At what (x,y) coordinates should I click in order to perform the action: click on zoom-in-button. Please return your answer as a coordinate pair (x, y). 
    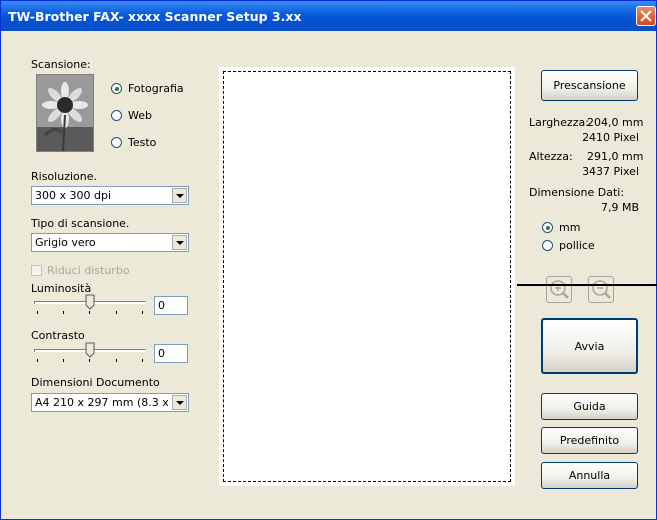
    Looking at the image, I should click on (559, 289).